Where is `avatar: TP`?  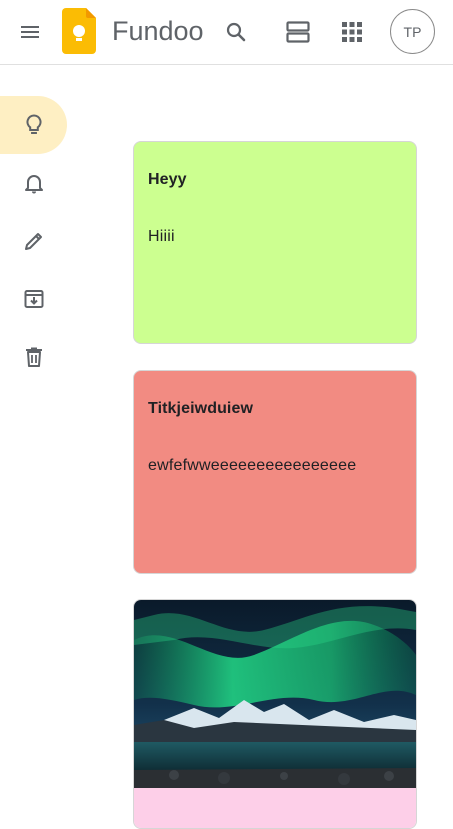
avatar: TP is located at coordinates (412, 31).